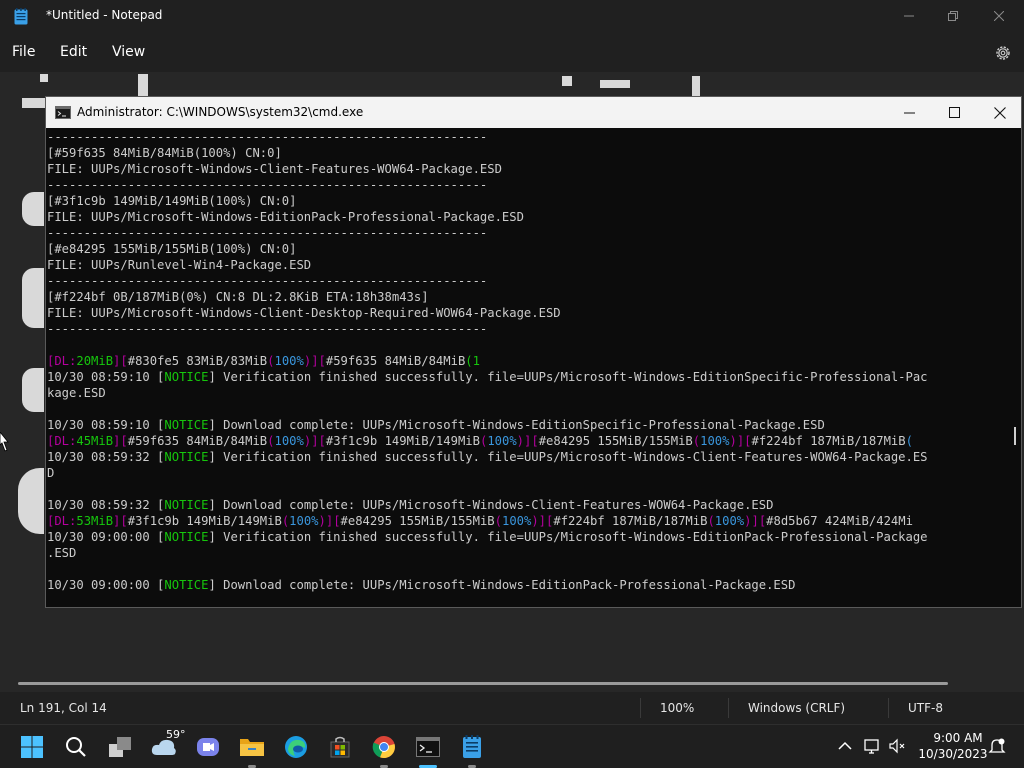 Image resolution: width=1024 pixels, height=768 pixels. I want to click on clock-time: 9:00 AM, so click(958, 738).